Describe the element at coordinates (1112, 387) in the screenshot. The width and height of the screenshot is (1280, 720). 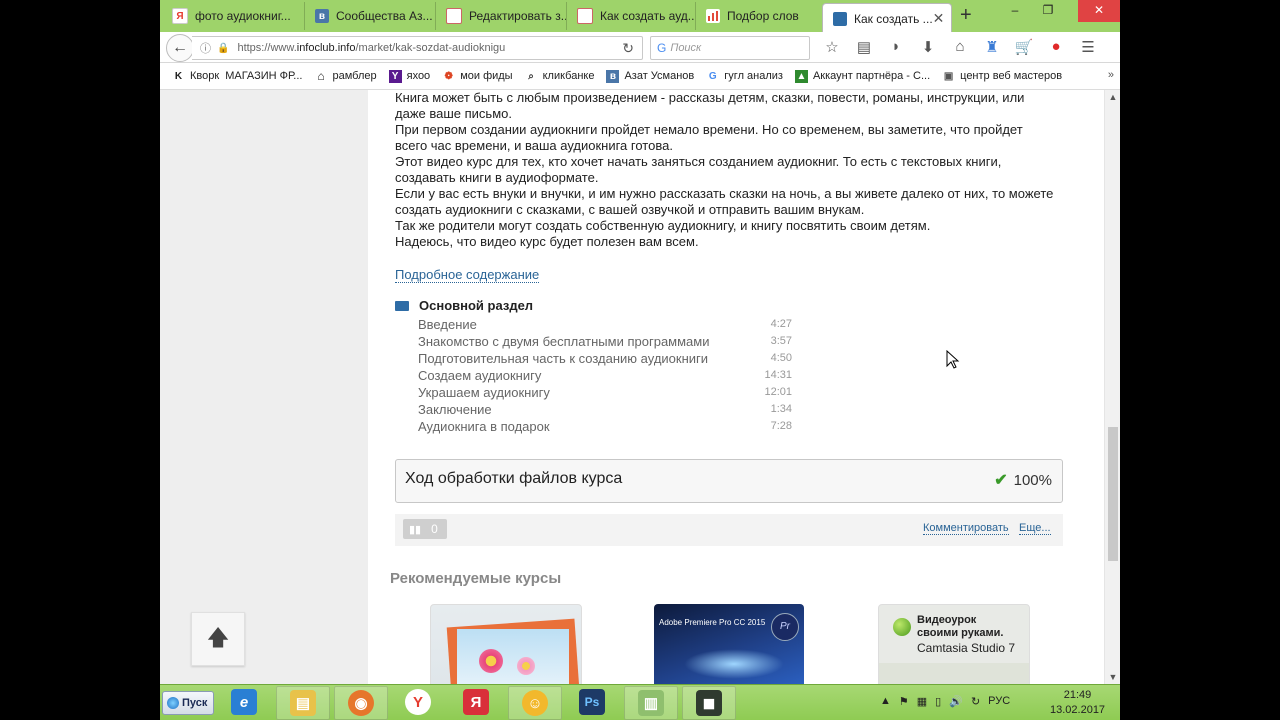
I see `vertical-scrollbar: ▲ ▼` at that location.